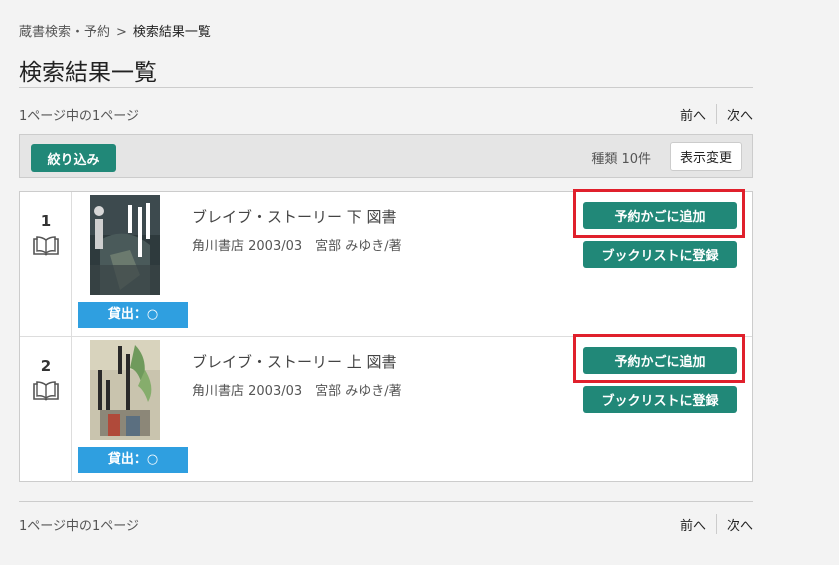  What do you see at coordinates (79, 116) in the screenshot?
I see `page-info-top: 1ページ中の1ページ` at bounding box center [79, 116].